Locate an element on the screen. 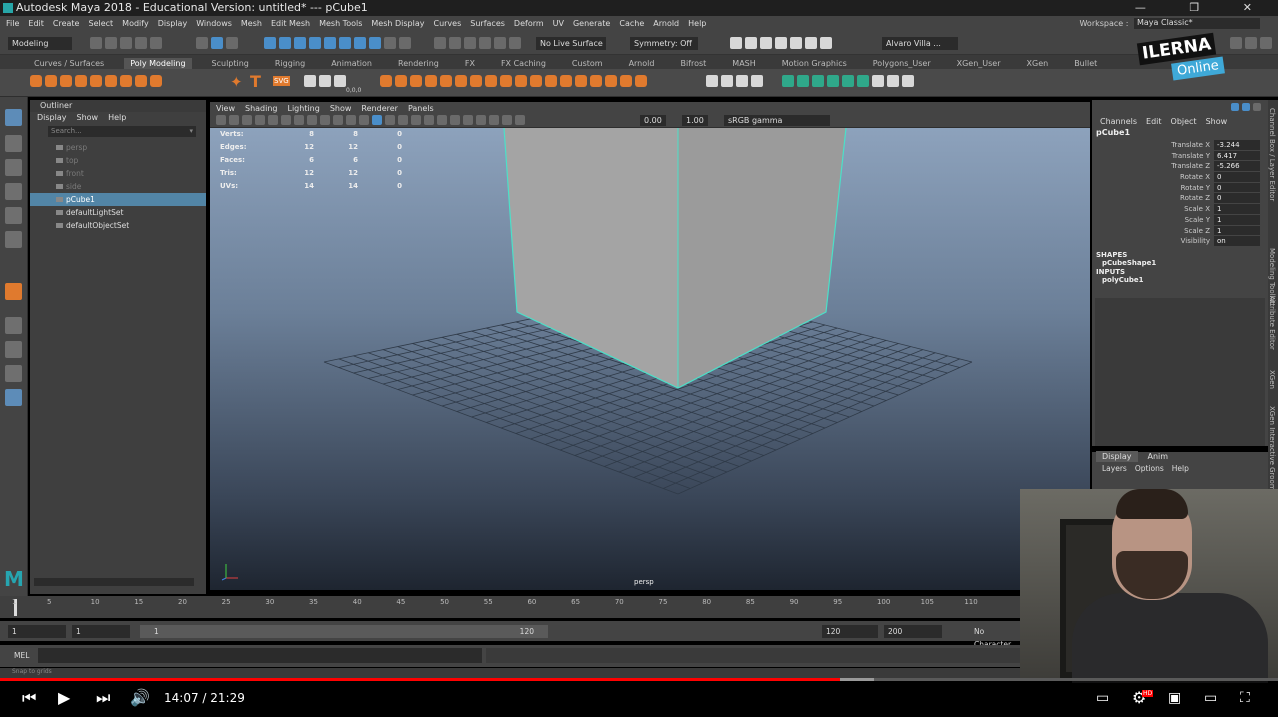 The width and height of the screenshot is (1278, 717). menu-arnold: Arnold is located at coordinates (666, 23).